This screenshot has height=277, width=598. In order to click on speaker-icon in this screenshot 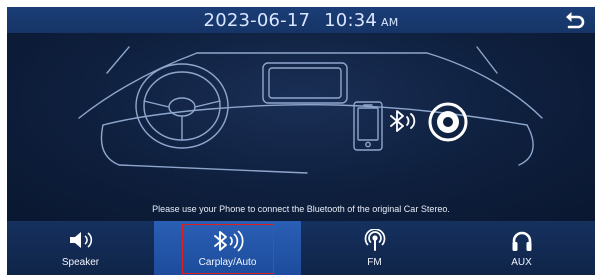, I will do `click(80, 240)`.